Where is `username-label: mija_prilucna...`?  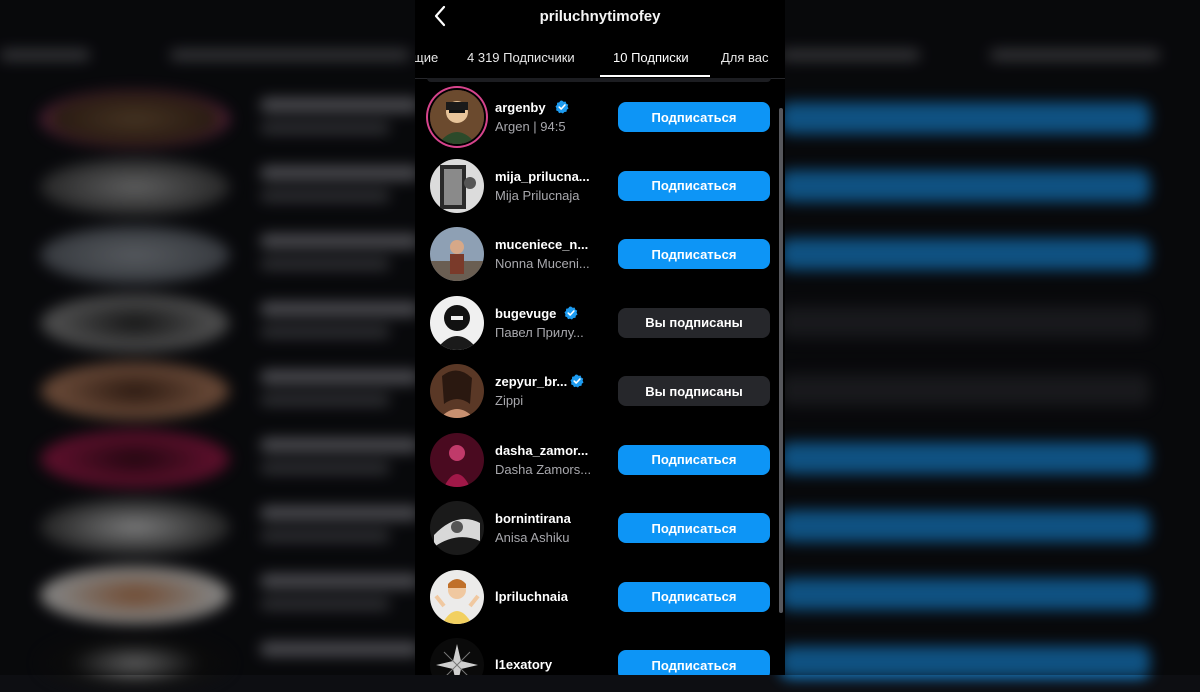 username-label: mija_prilucna... is located at coordinates (542, 176).